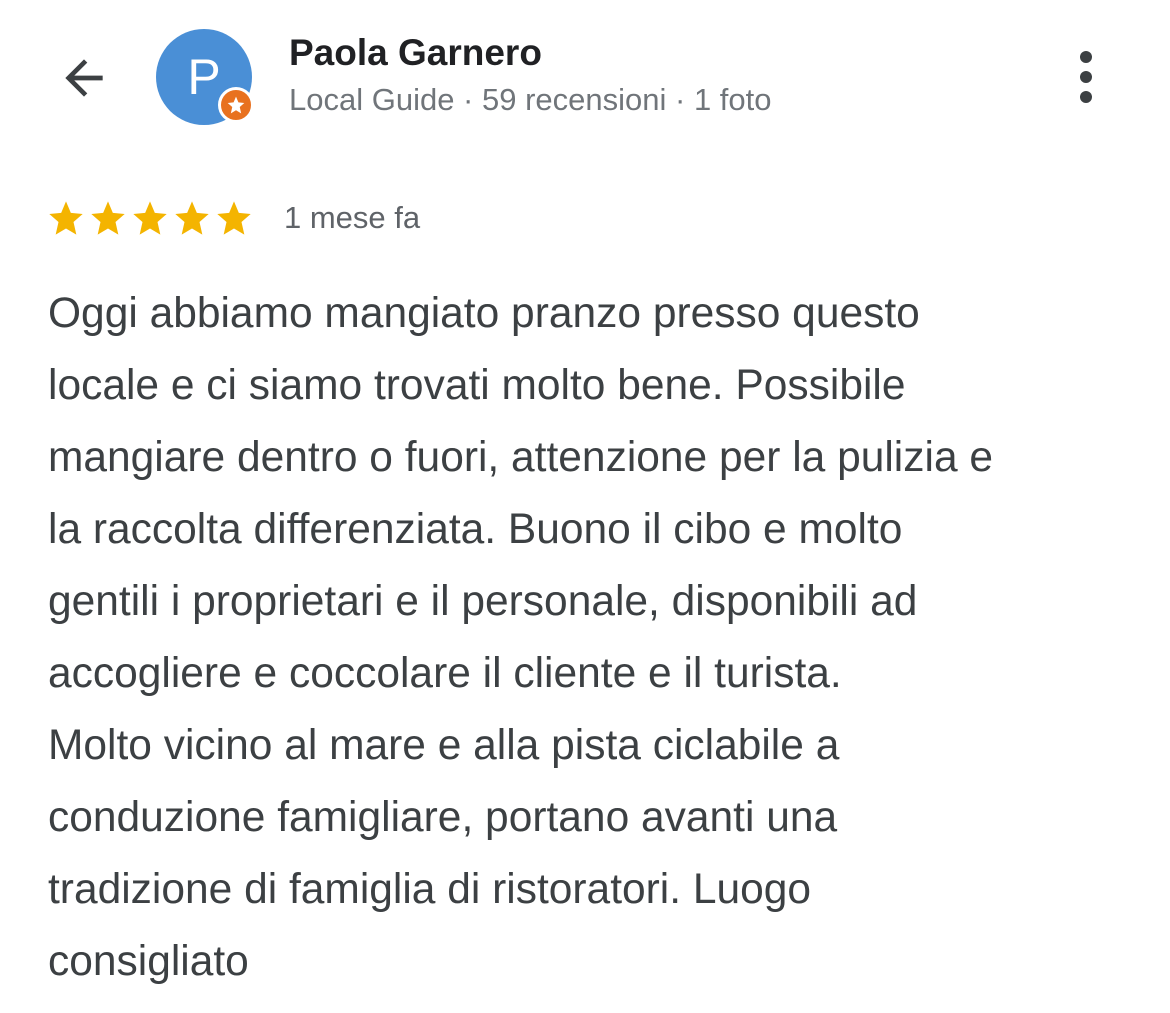 Image resolution: width=1170 pixels, height=1013 pixels. Describe the element at coordinates (205, 78) in the screenshot. I see `user-avatar: P` at that location.